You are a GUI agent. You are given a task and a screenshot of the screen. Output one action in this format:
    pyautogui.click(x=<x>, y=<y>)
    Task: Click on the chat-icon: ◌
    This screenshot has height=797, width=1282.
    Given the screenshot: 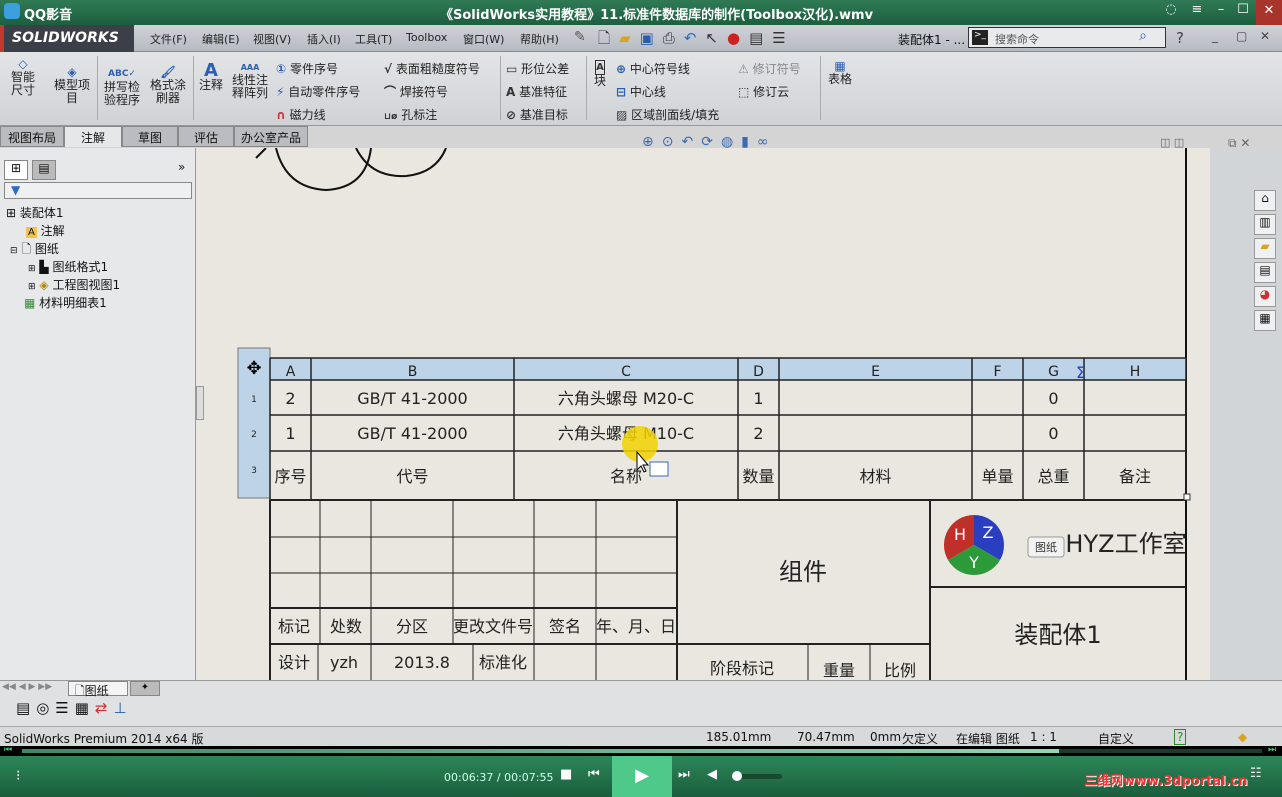 What is the action you would take?
    pyautogui.click(x=1171, y=12)
    